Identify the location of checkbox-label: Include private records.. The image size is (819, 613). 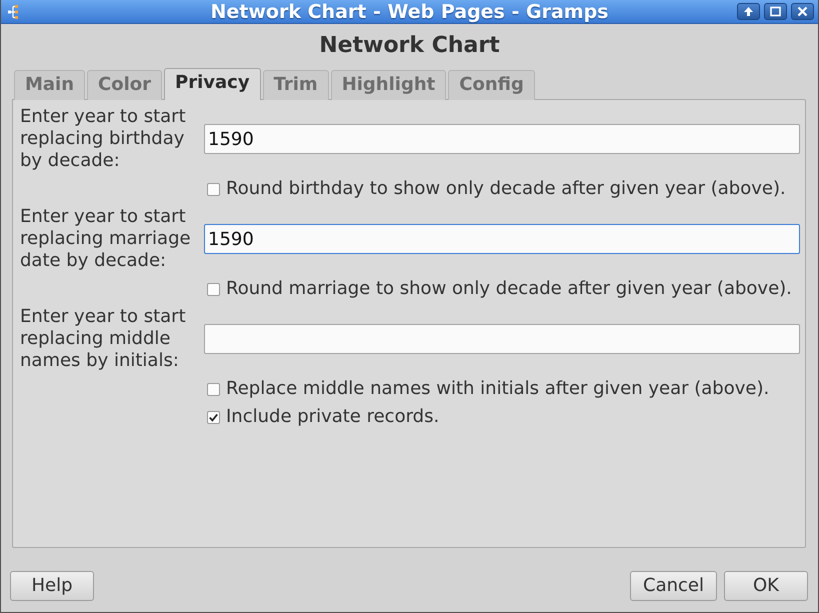
(333, 417).